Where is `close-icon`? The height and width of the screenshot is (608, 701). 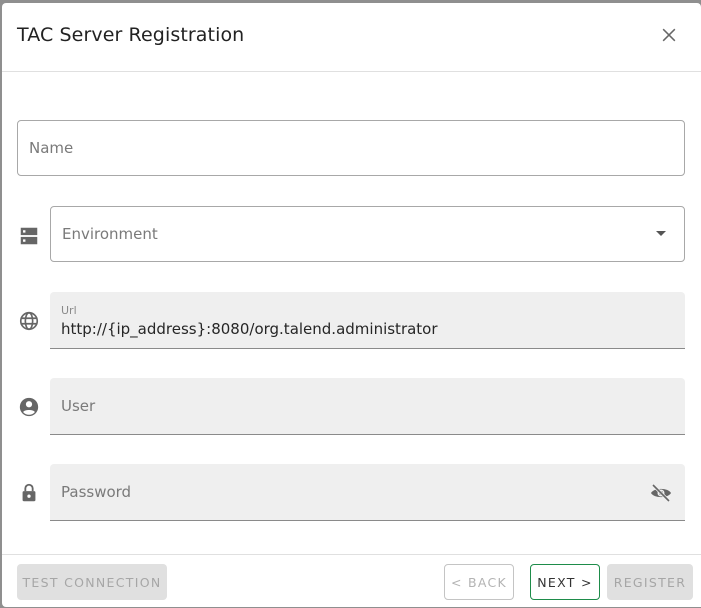 close-icon is located at coordinates (669, 35).